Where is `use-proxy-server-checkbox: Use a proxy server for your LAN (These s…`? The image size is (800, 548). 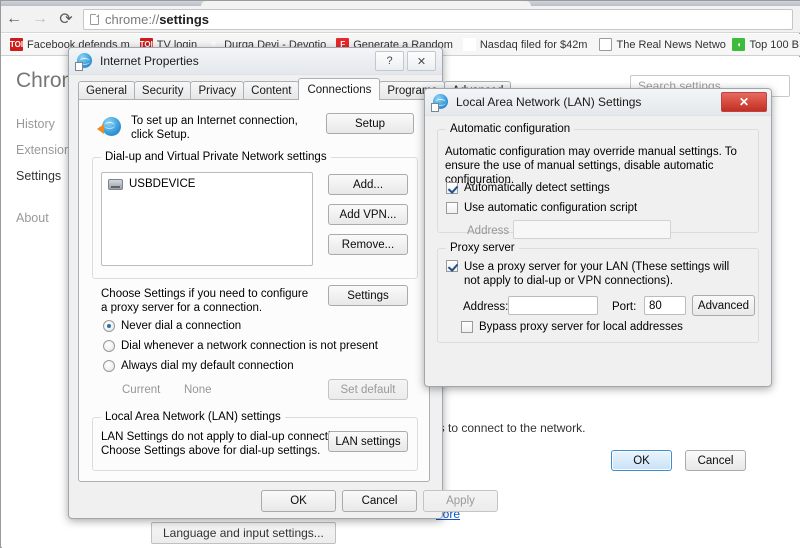 use-proxy-server-checkbox: Use a proxy server for your LAN (These s… is located at coordinates (596, 274).